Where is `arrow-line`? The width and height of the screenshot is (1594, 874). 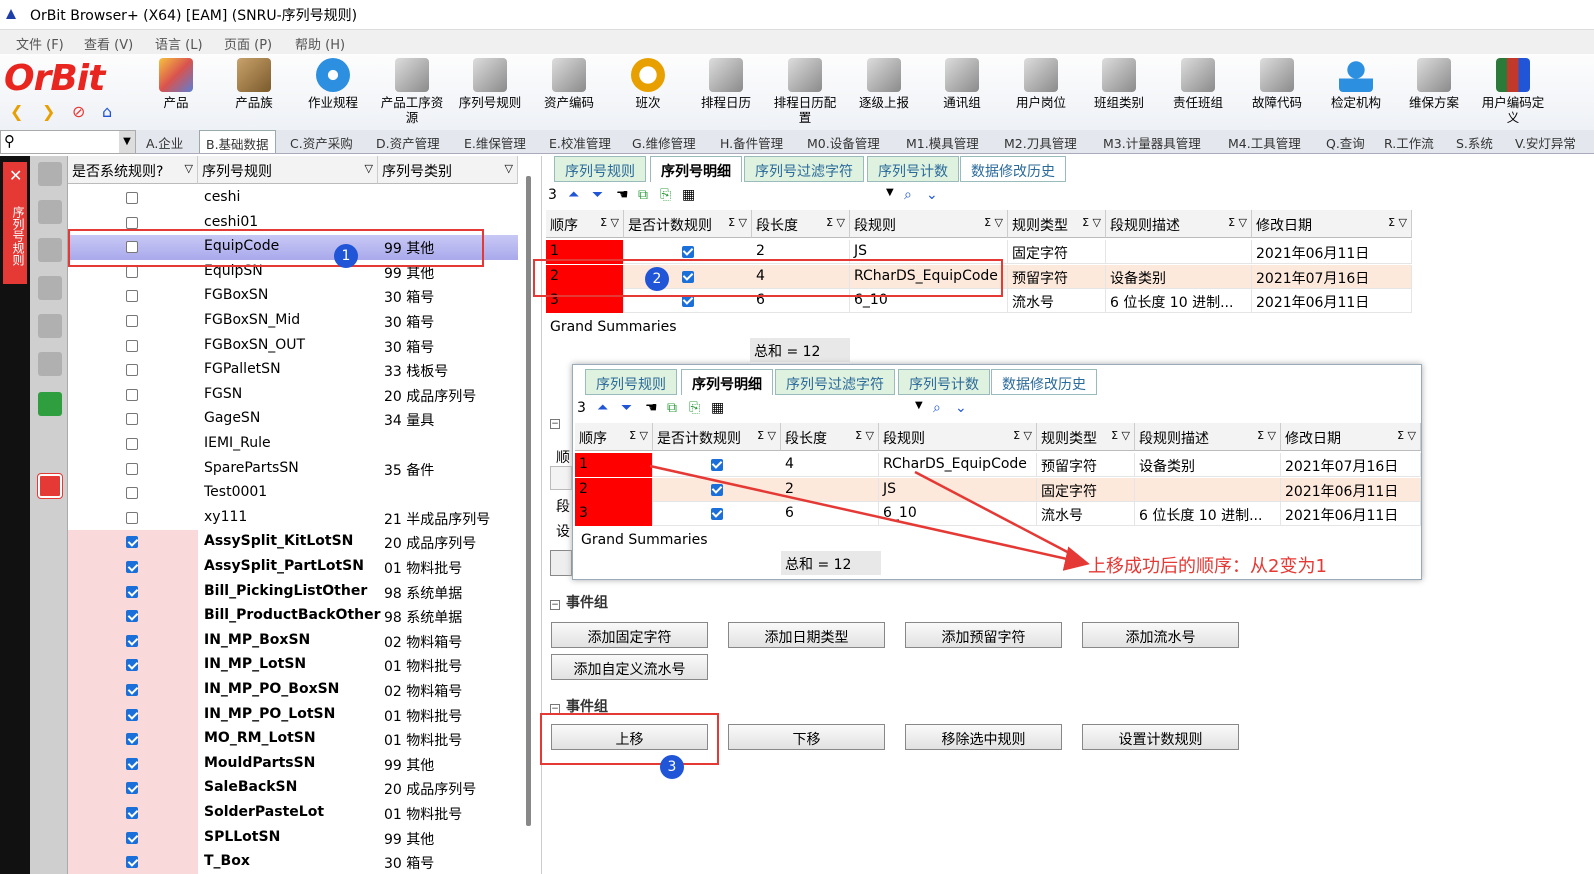
arrow-line is located at coordinates (869, 517).